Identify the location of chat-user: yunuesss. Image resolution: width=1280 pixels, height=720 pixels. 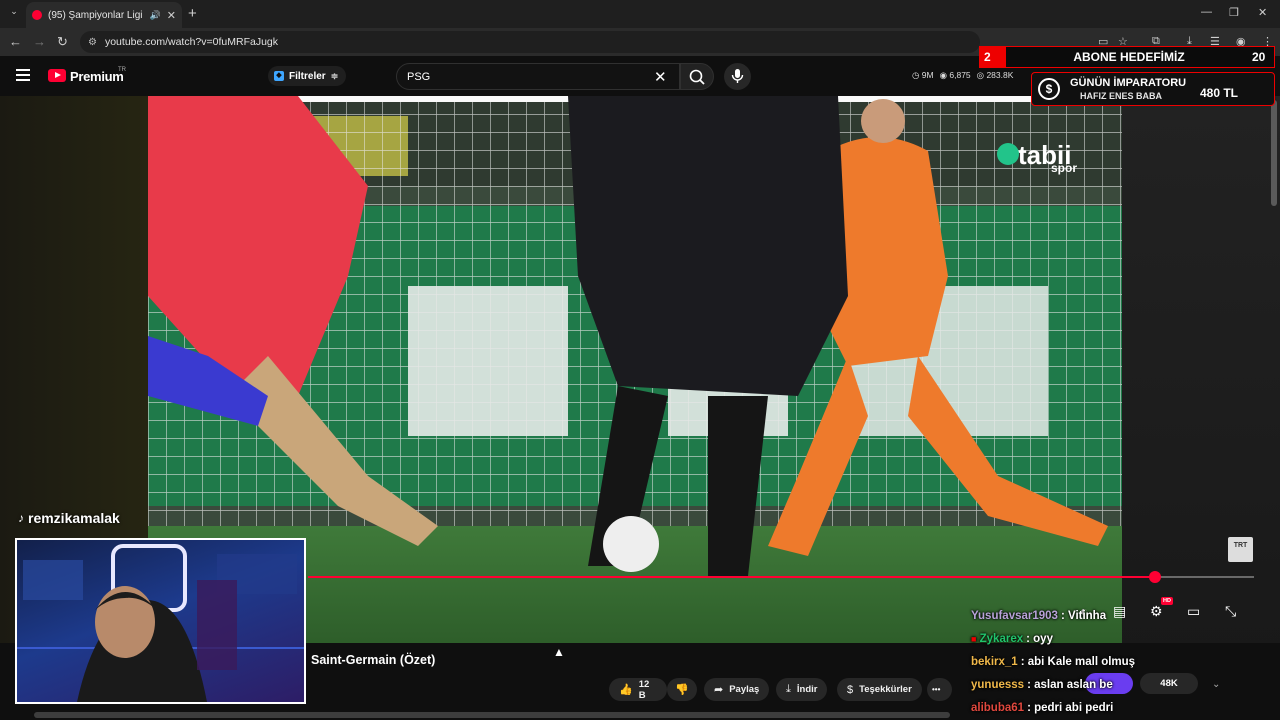
(998, 685).